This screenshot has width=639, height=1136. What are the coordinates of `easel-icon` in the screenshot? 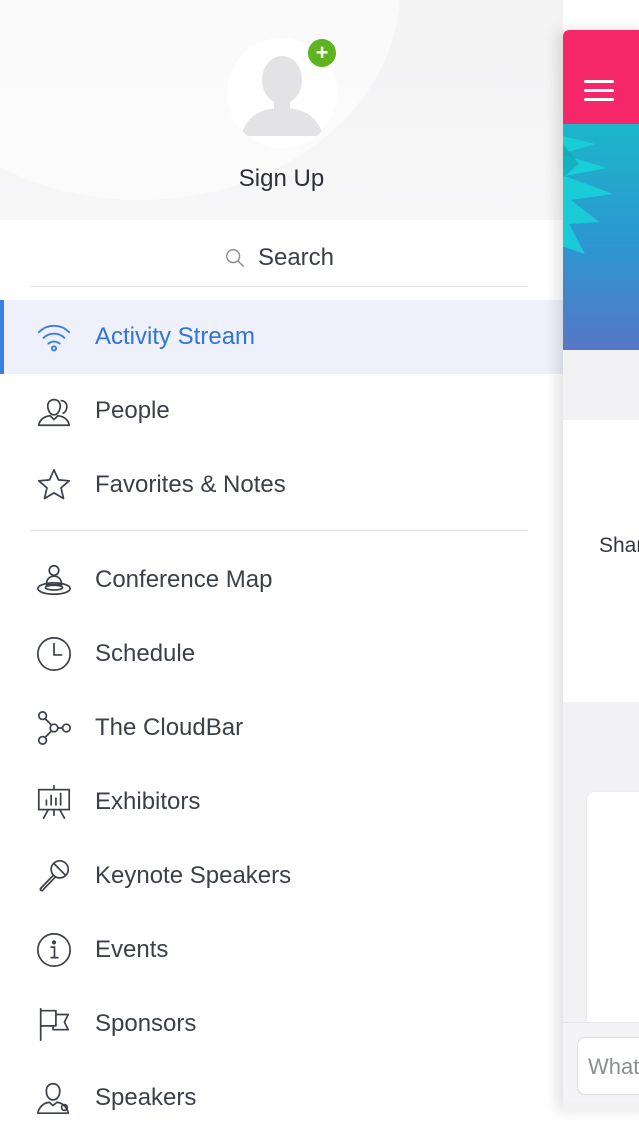 It's located at (54, 802).